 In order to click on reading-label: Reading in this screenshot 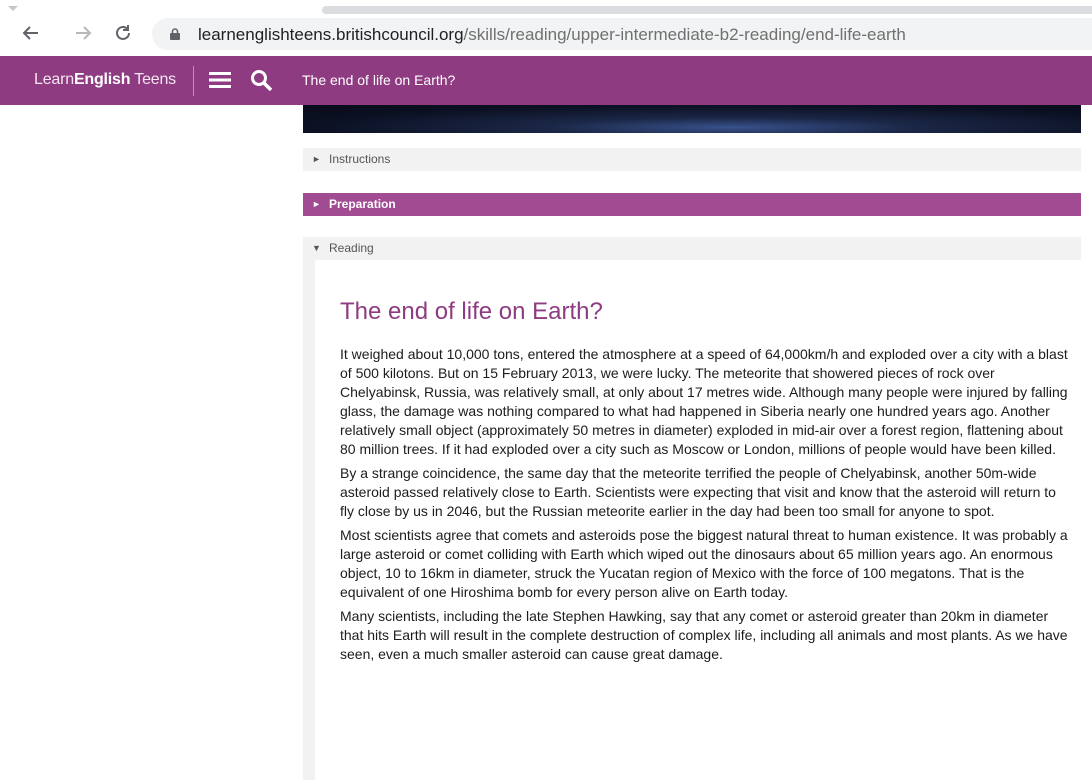, I will do `click(351, 248)`.